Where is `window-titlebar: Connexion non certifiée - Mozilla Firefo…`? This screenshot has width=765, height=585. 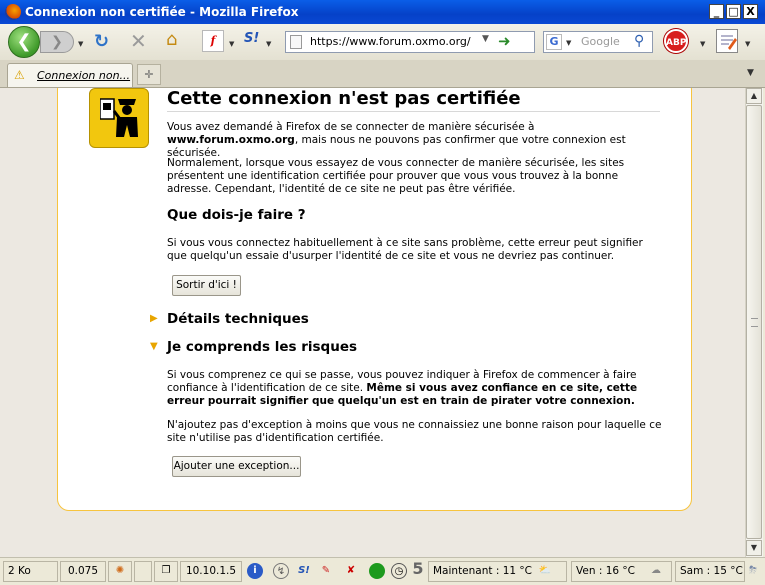 window-titlebar: Connexion non certifiée - Mozilla Firefo… is located at coordinates (382, 12).